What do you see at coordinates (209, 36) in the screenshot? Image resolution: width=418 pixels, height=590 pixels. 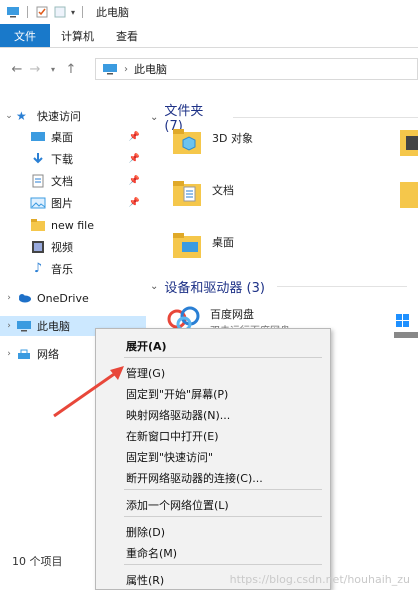 I see `ribbon-tabs: 文件 计算机 查看` at bounding box center [209, 36].